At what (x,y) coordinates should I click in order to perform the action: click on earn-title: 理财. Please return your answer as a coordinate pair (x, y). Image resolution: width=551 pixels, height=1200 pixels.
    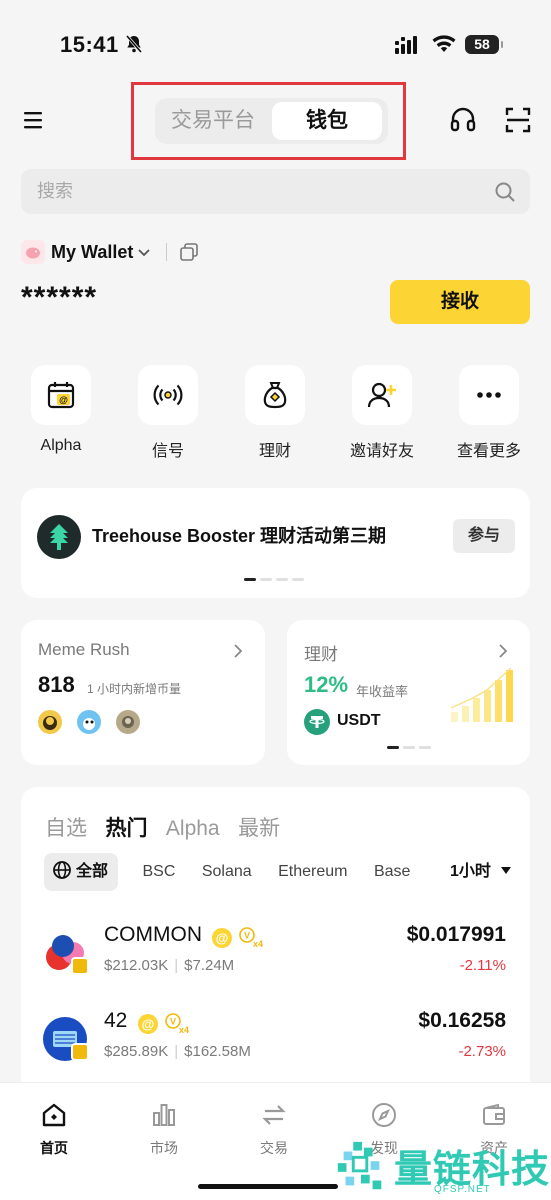
    Looking at the image, I should click on (321, 654).